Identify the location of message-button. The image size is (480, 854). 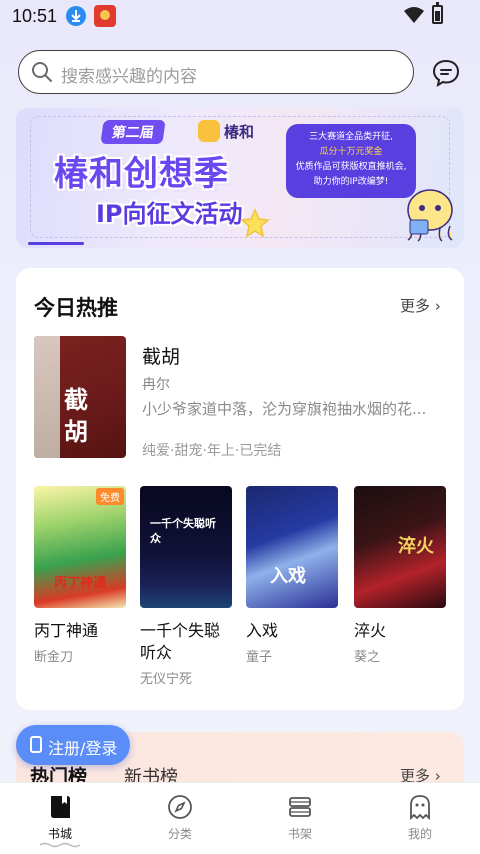
(446, 73).